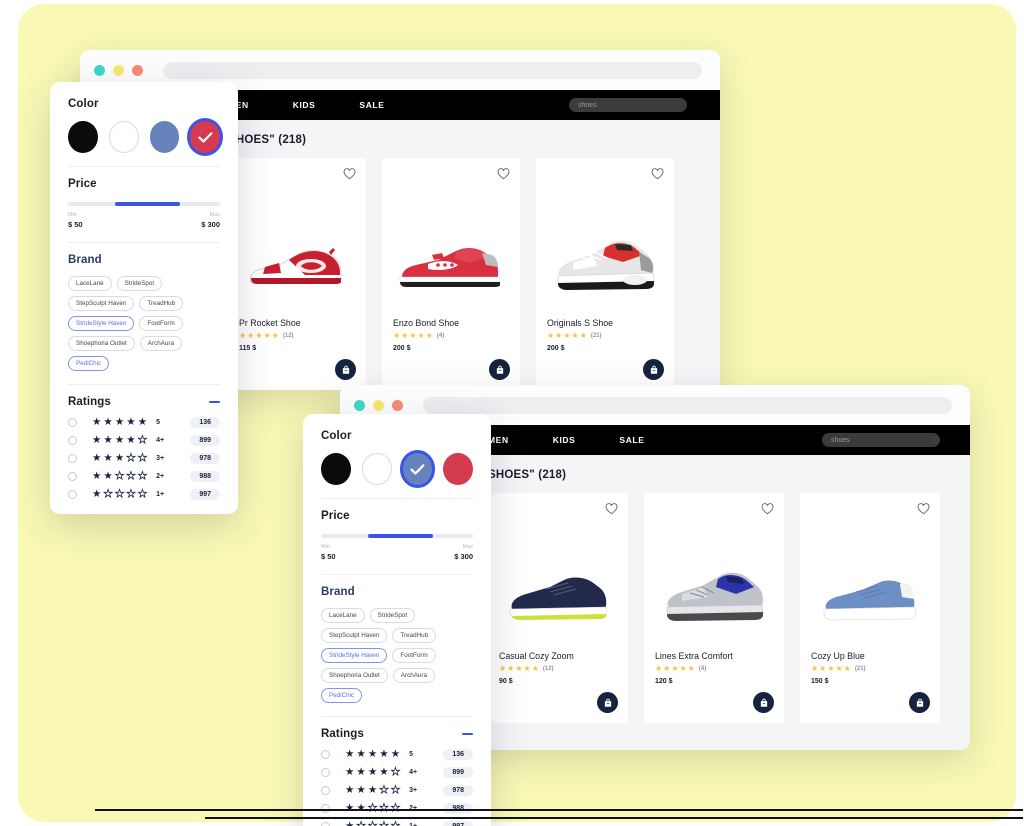 Image resolution: width=1024 pixels, height=826 pixels. Describe the element at coordinates (297, 274) in the screenshot. I see `product-card: Pr Rocket Shoe ★ ★ ★ ★ ★ (12) 115 $` at that location.